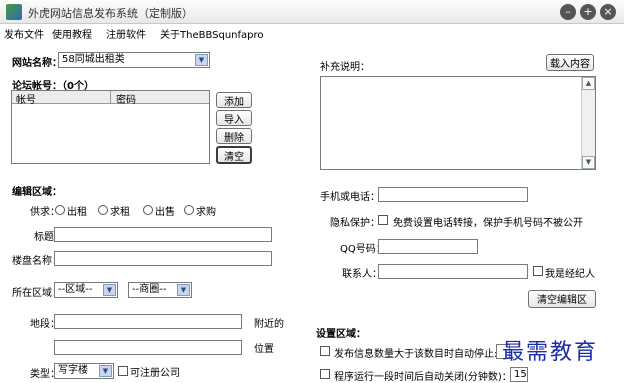 The image size is (624, 383). I want to click on qq-input, so click(428, 246).